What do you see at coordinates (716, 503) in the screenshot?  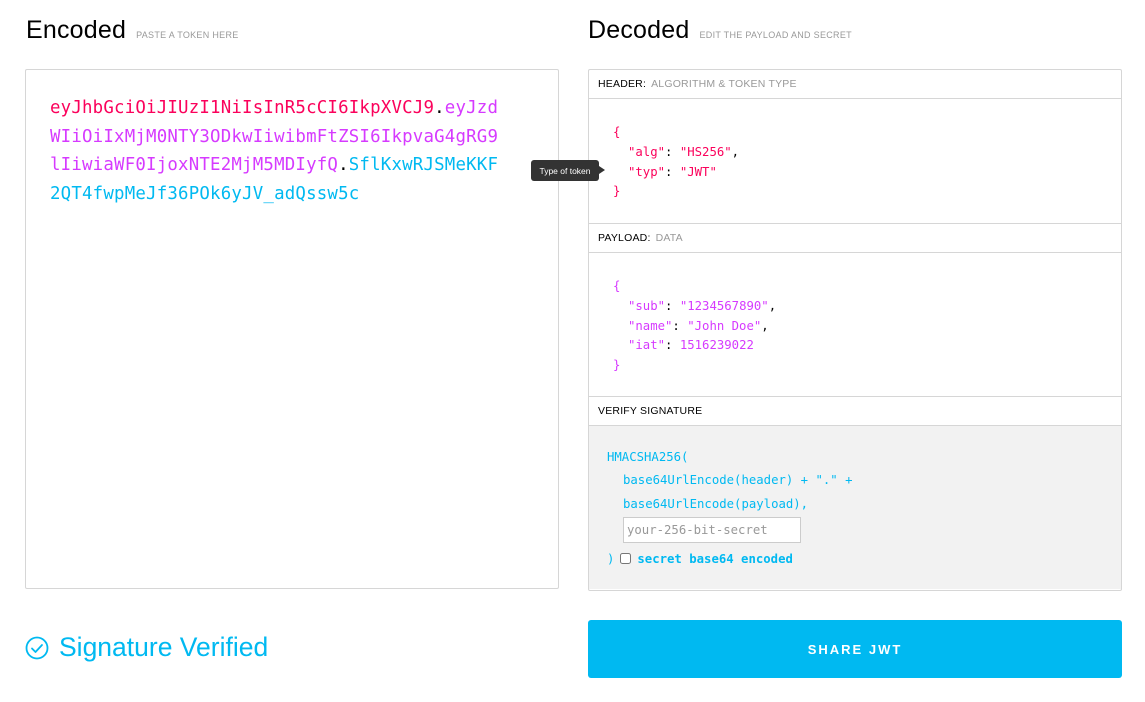 I see `hmac-payload-line: base64UrlEncode(payload),` at bounding box center [716, 503].